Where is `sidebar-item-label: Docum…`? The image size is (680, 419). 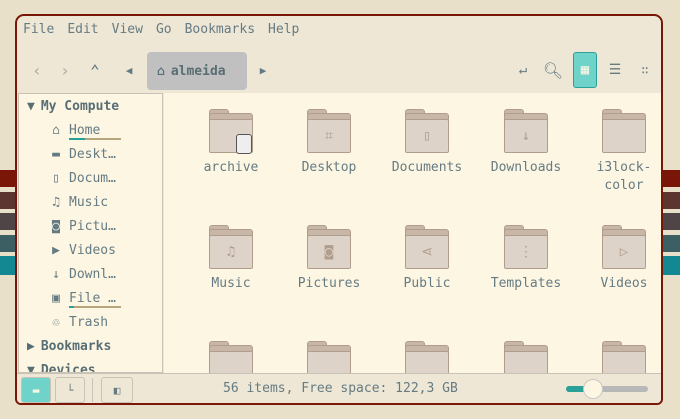
sidebar-item-label: Docum… is located at coordinates (92, 178).